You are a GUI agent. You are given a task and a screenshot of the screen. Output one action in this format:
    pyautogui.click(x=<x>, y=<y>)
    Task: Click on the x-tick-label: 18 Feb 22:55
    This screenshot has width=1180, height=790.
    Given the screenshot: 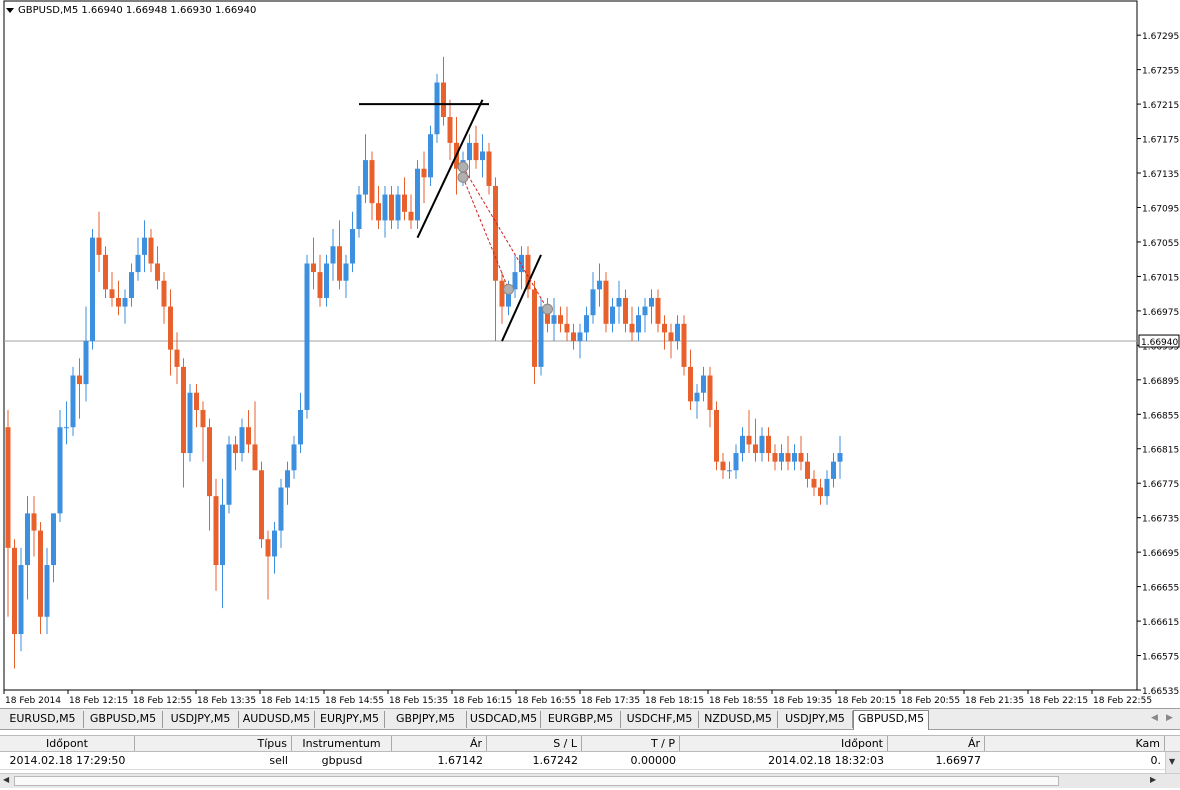 What is the action you would take?
    pyautogui.click(x=1122, y=701)
    